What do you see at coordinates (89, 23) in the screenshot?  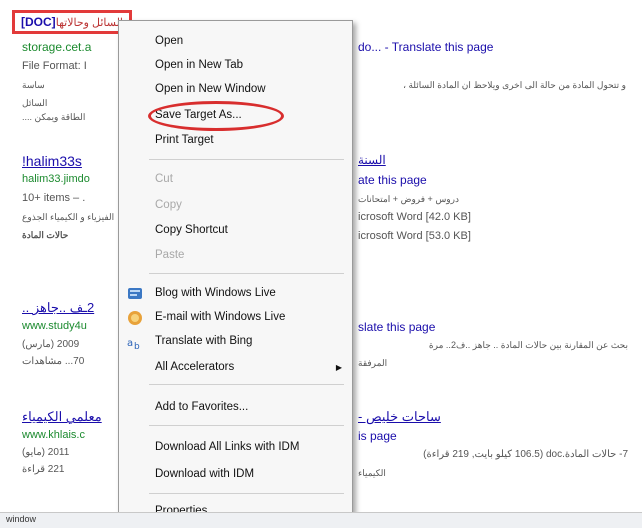 I see `arabic-title: السائل وحالاتها` at bounding box center [89, 23].